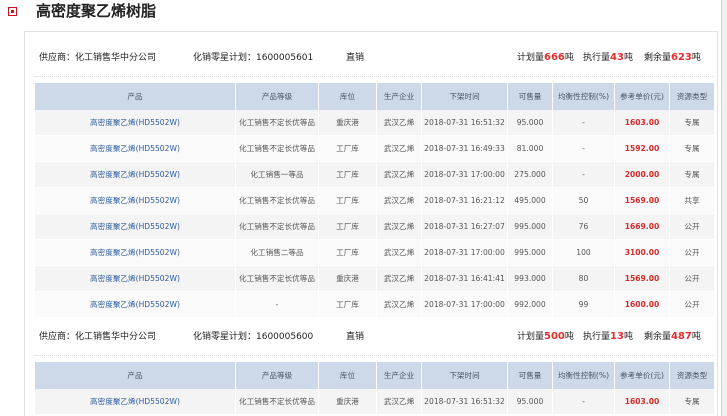 The width and height of the screenshot is (727, 416). Describe the element at coordinates (642, 175) in the screenshot. I see `price-cell: 2000.00` at that location.